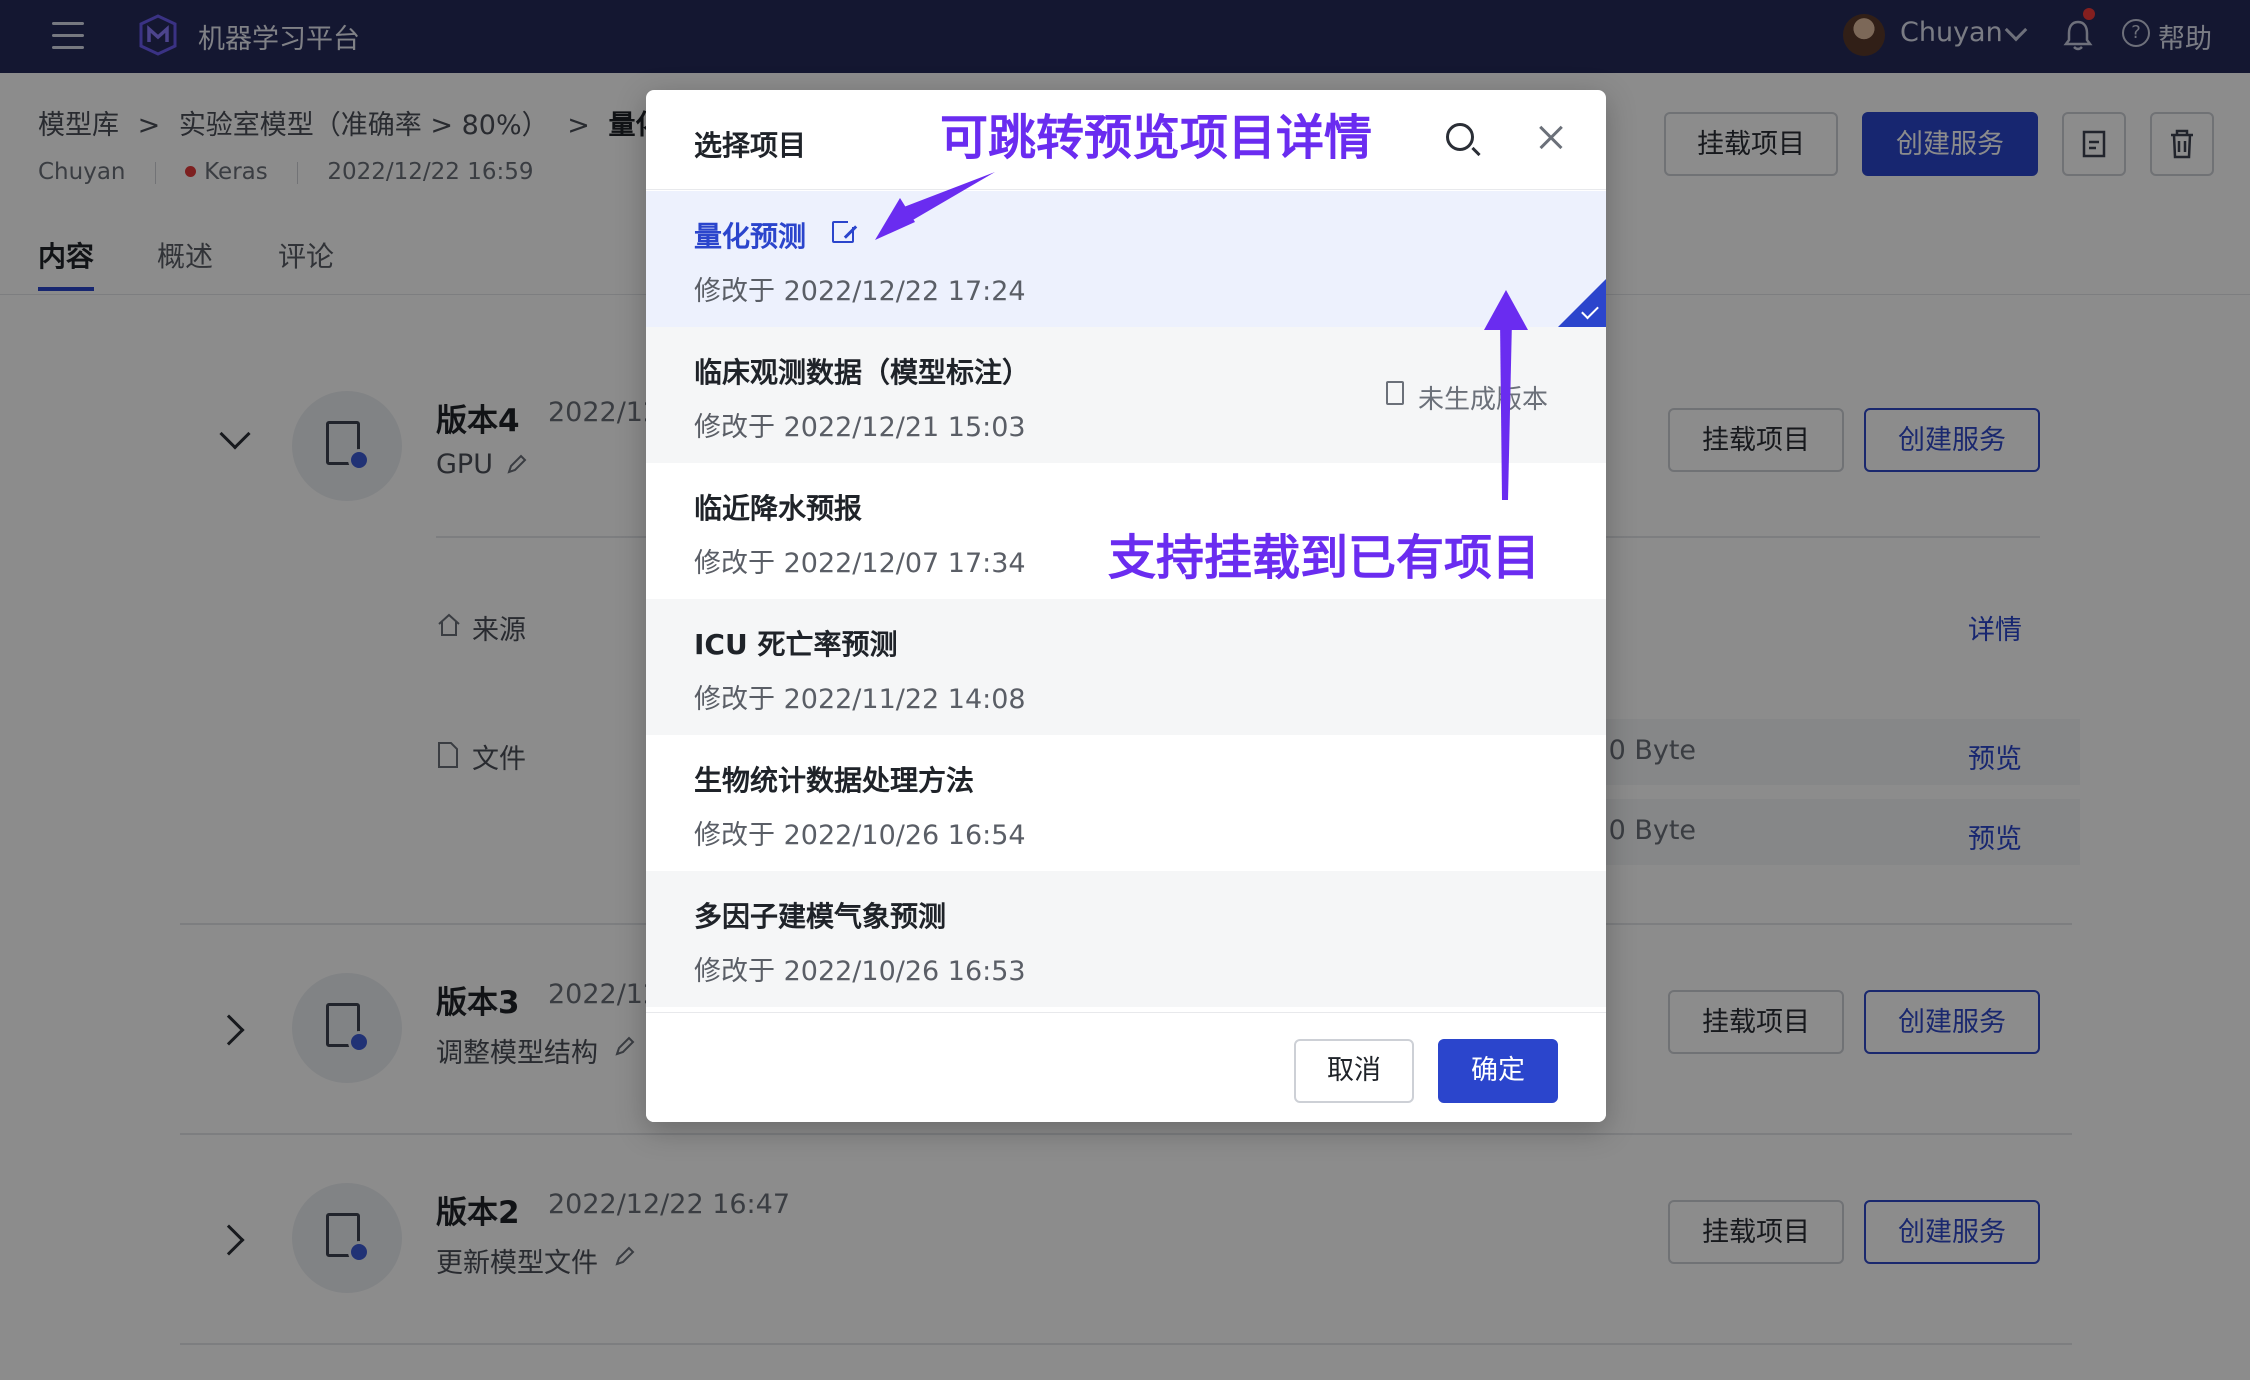 The image size is (2250, 1380). Describe the element at coordinates (1483, 400) in the screenshot. I see `project-version-status: 未生成版本` at that location.